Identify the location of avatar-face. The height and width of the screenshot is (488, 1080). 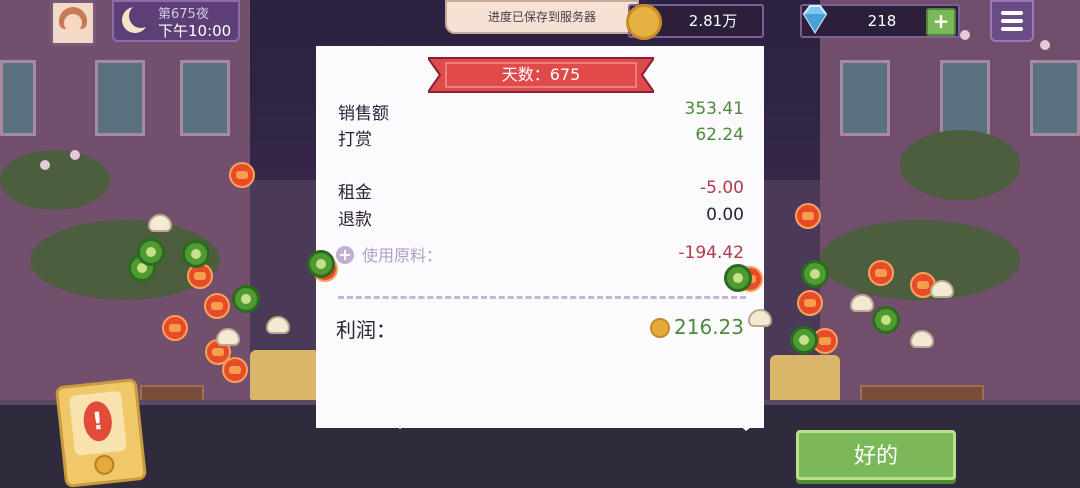
(73, 23).